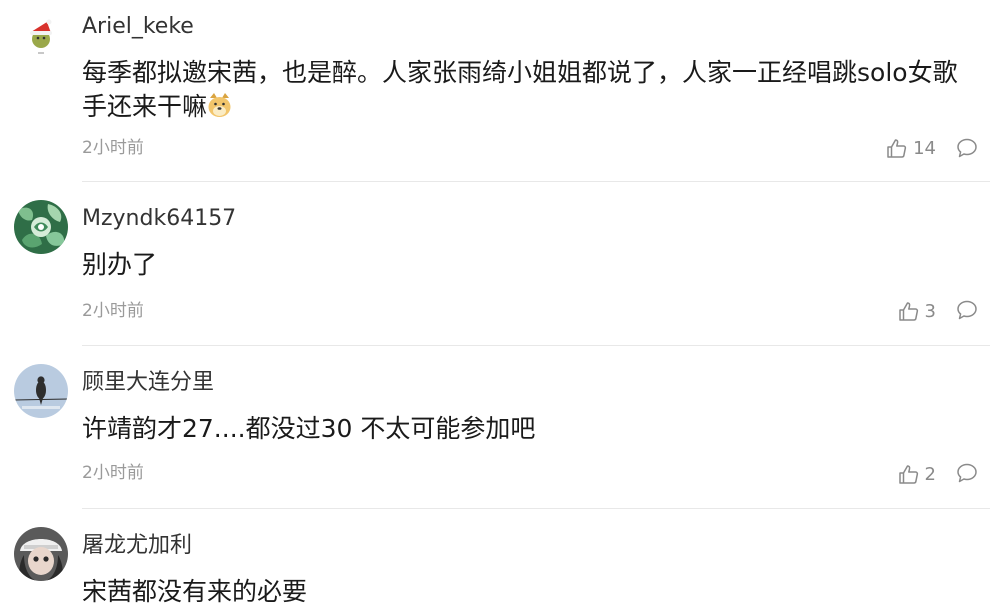  I want to click on username: Mzyndk64157, so click(159, 219).